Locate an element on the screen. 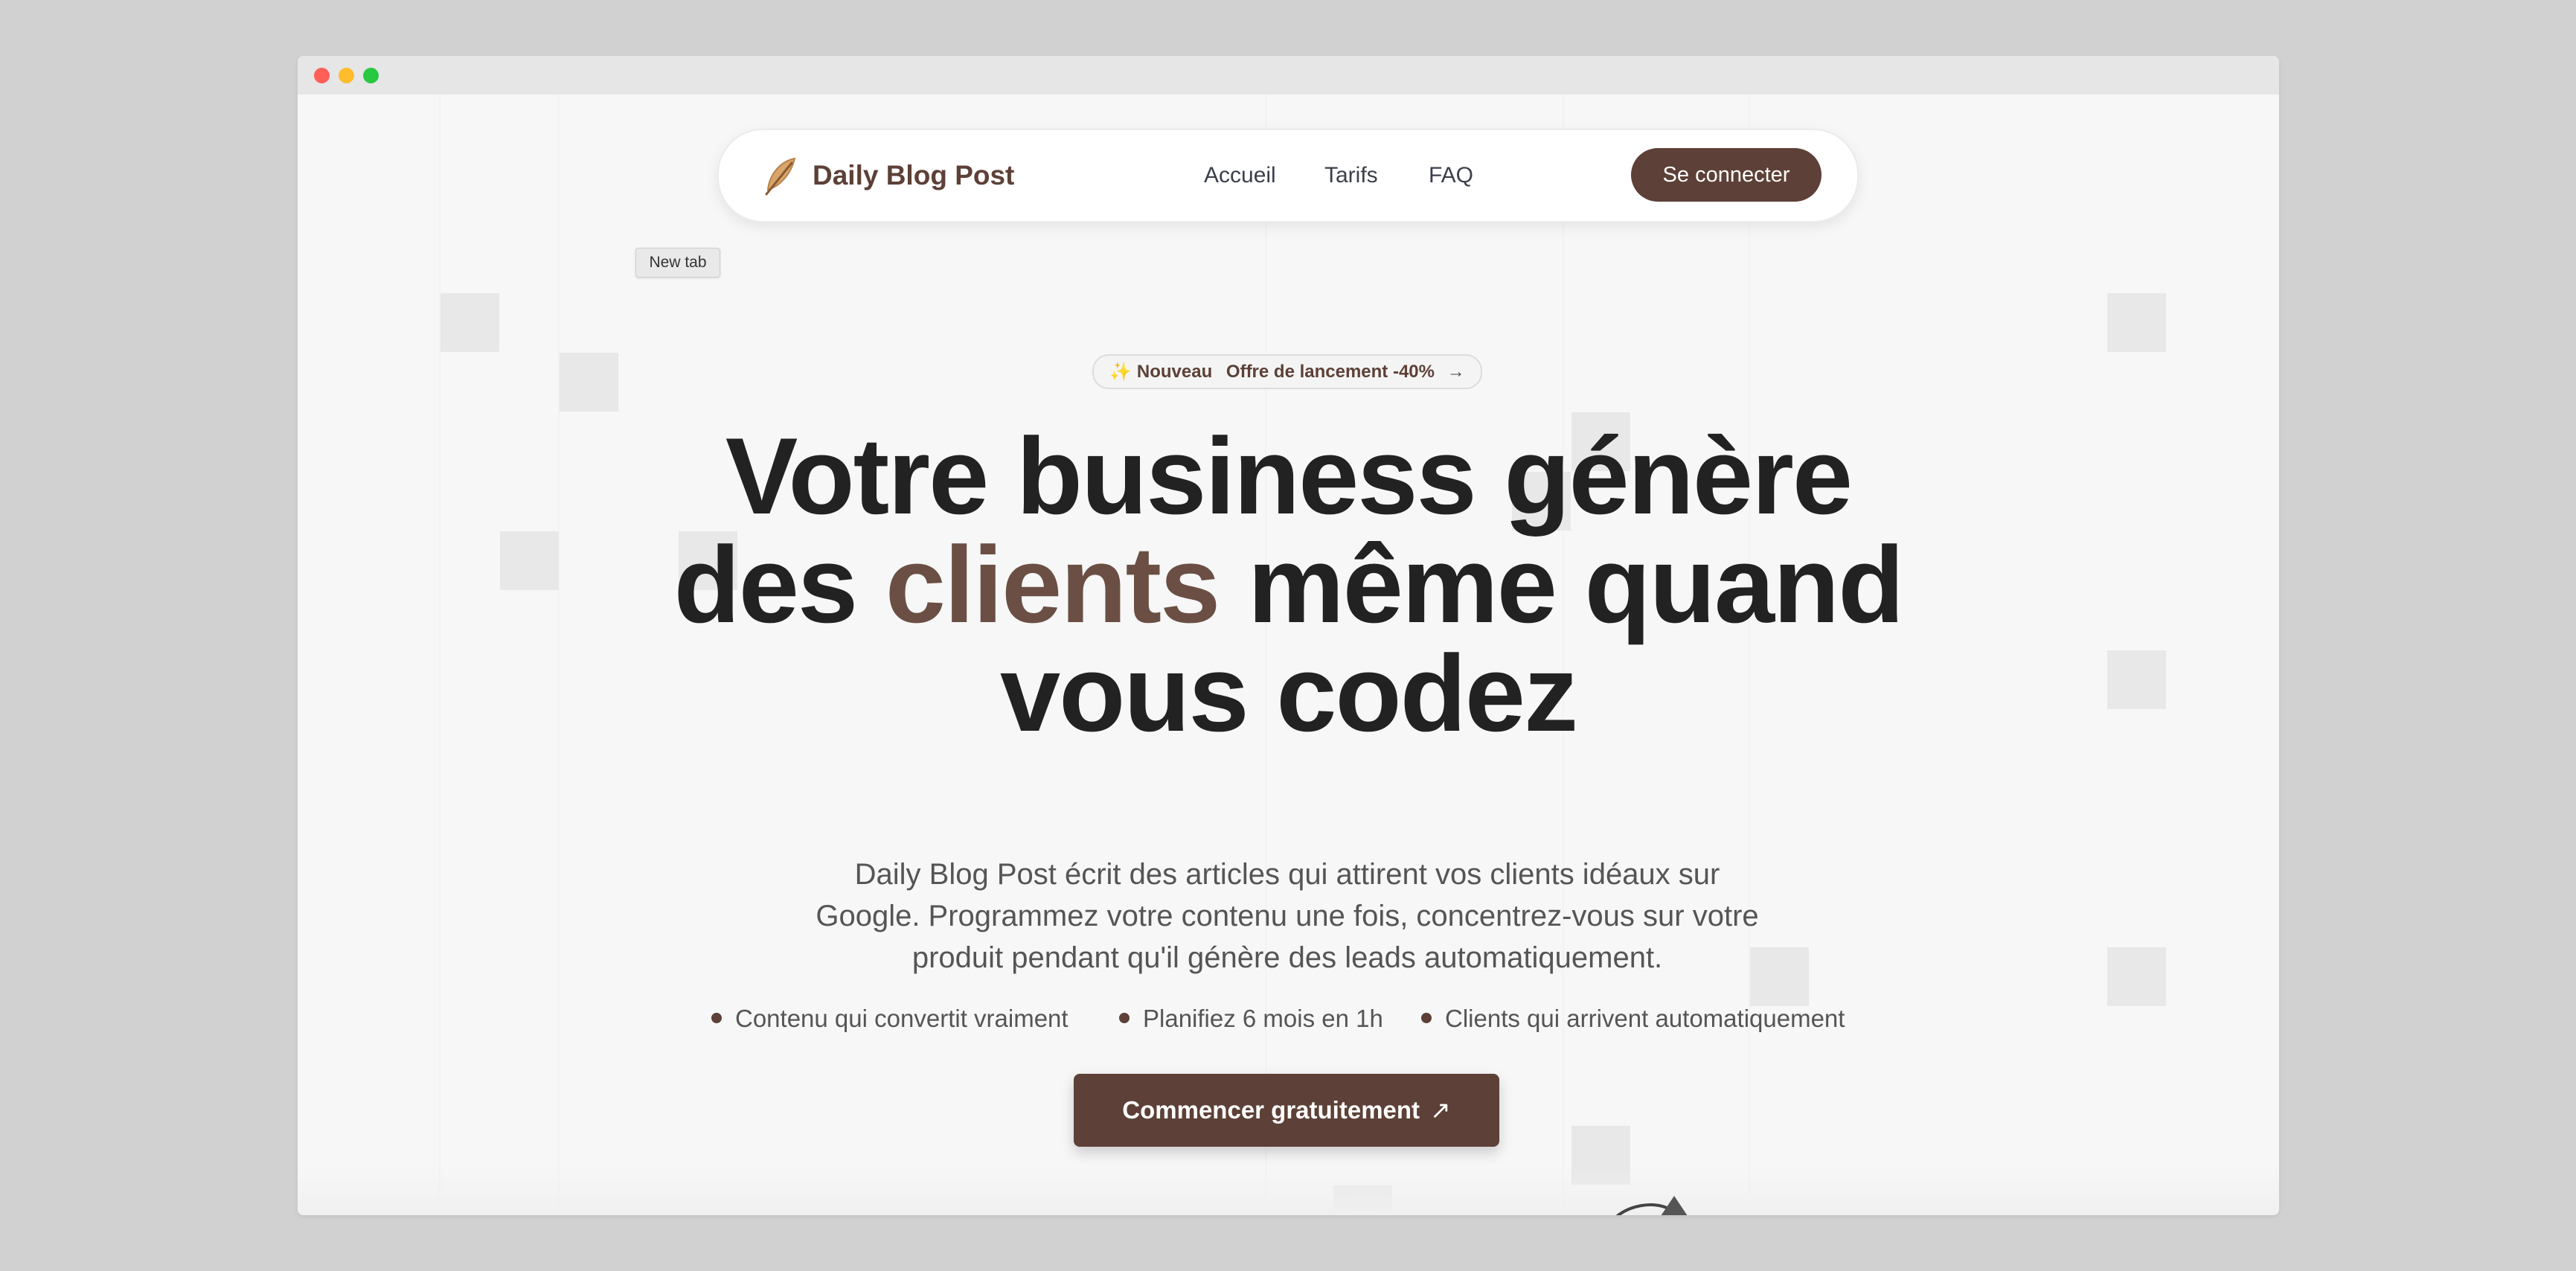 The width and height of the screenshot is (2576, 1271). launch-offer-badge: ✨ Nouveau Offre de lancement -40% → is located at coordinates (1287, 371).